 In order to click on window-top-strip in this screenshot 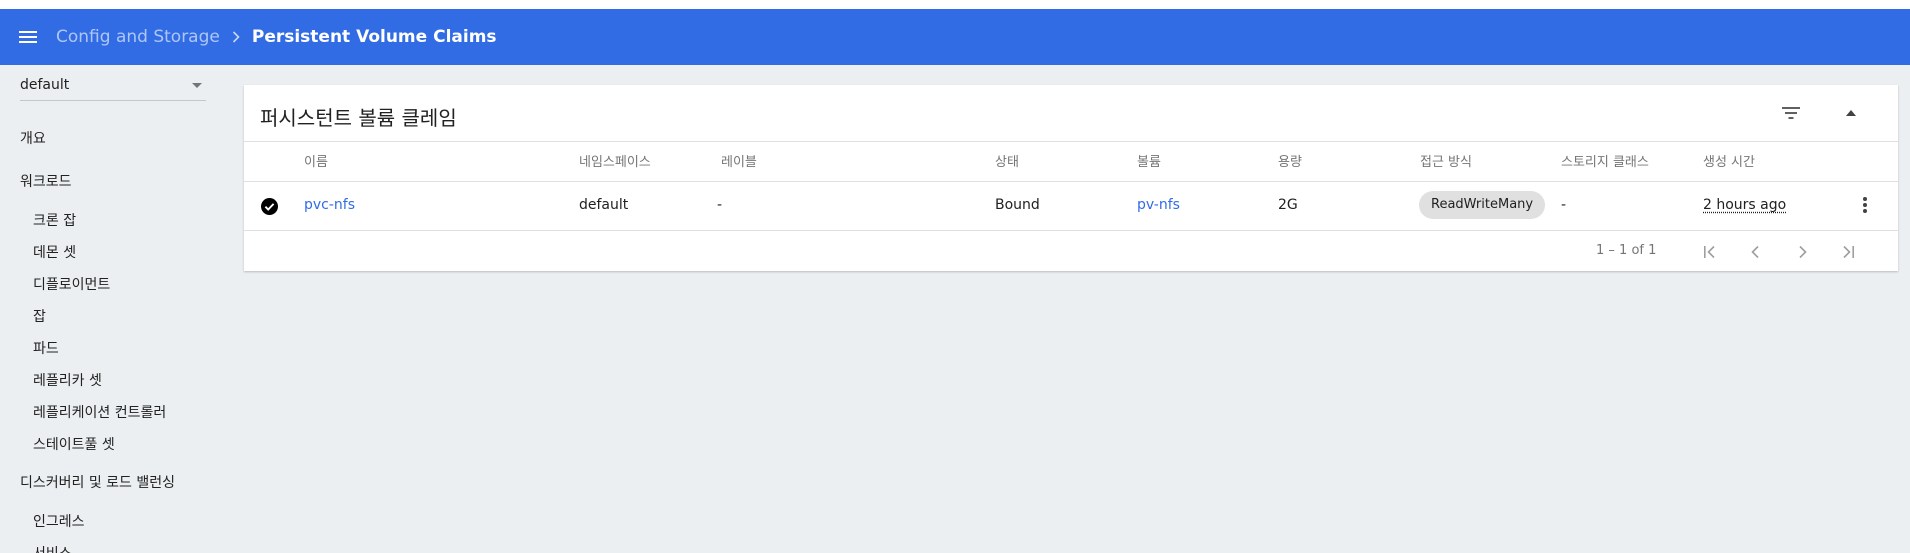, I will do `click(955, 4)`.